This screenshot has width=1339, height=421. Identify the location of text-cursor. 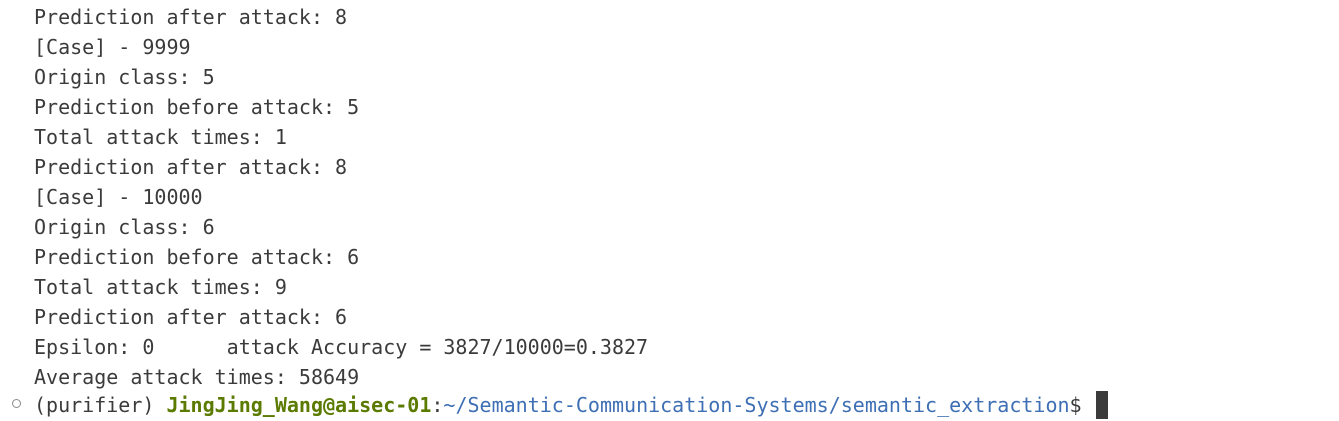
(1101, 404).